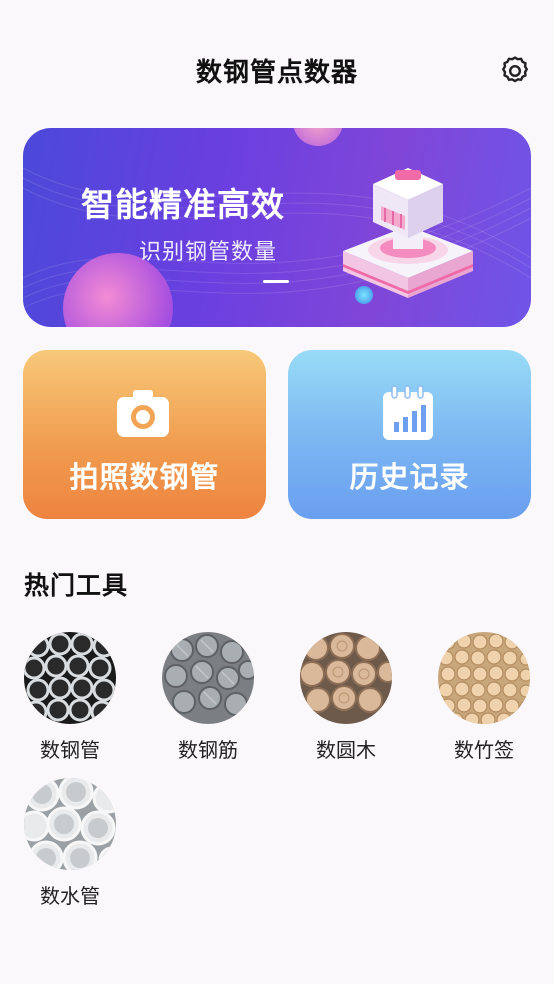 The image size is (554, 984). I want to click on tool-water-pipes: 数水管, so click(70, 848).